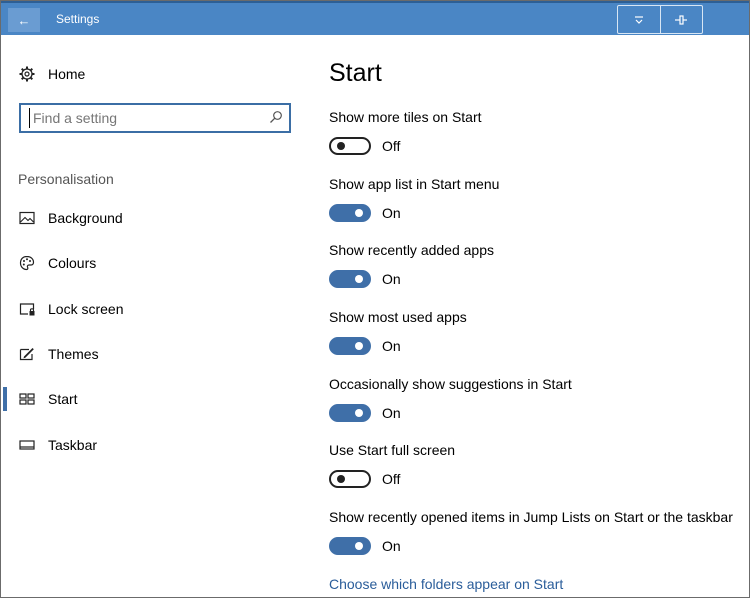 The height and width of the screenshot is (598, 750). Describe the element at coordinates (27, 354) in the screenshot. I see `themes-icon` at that location.